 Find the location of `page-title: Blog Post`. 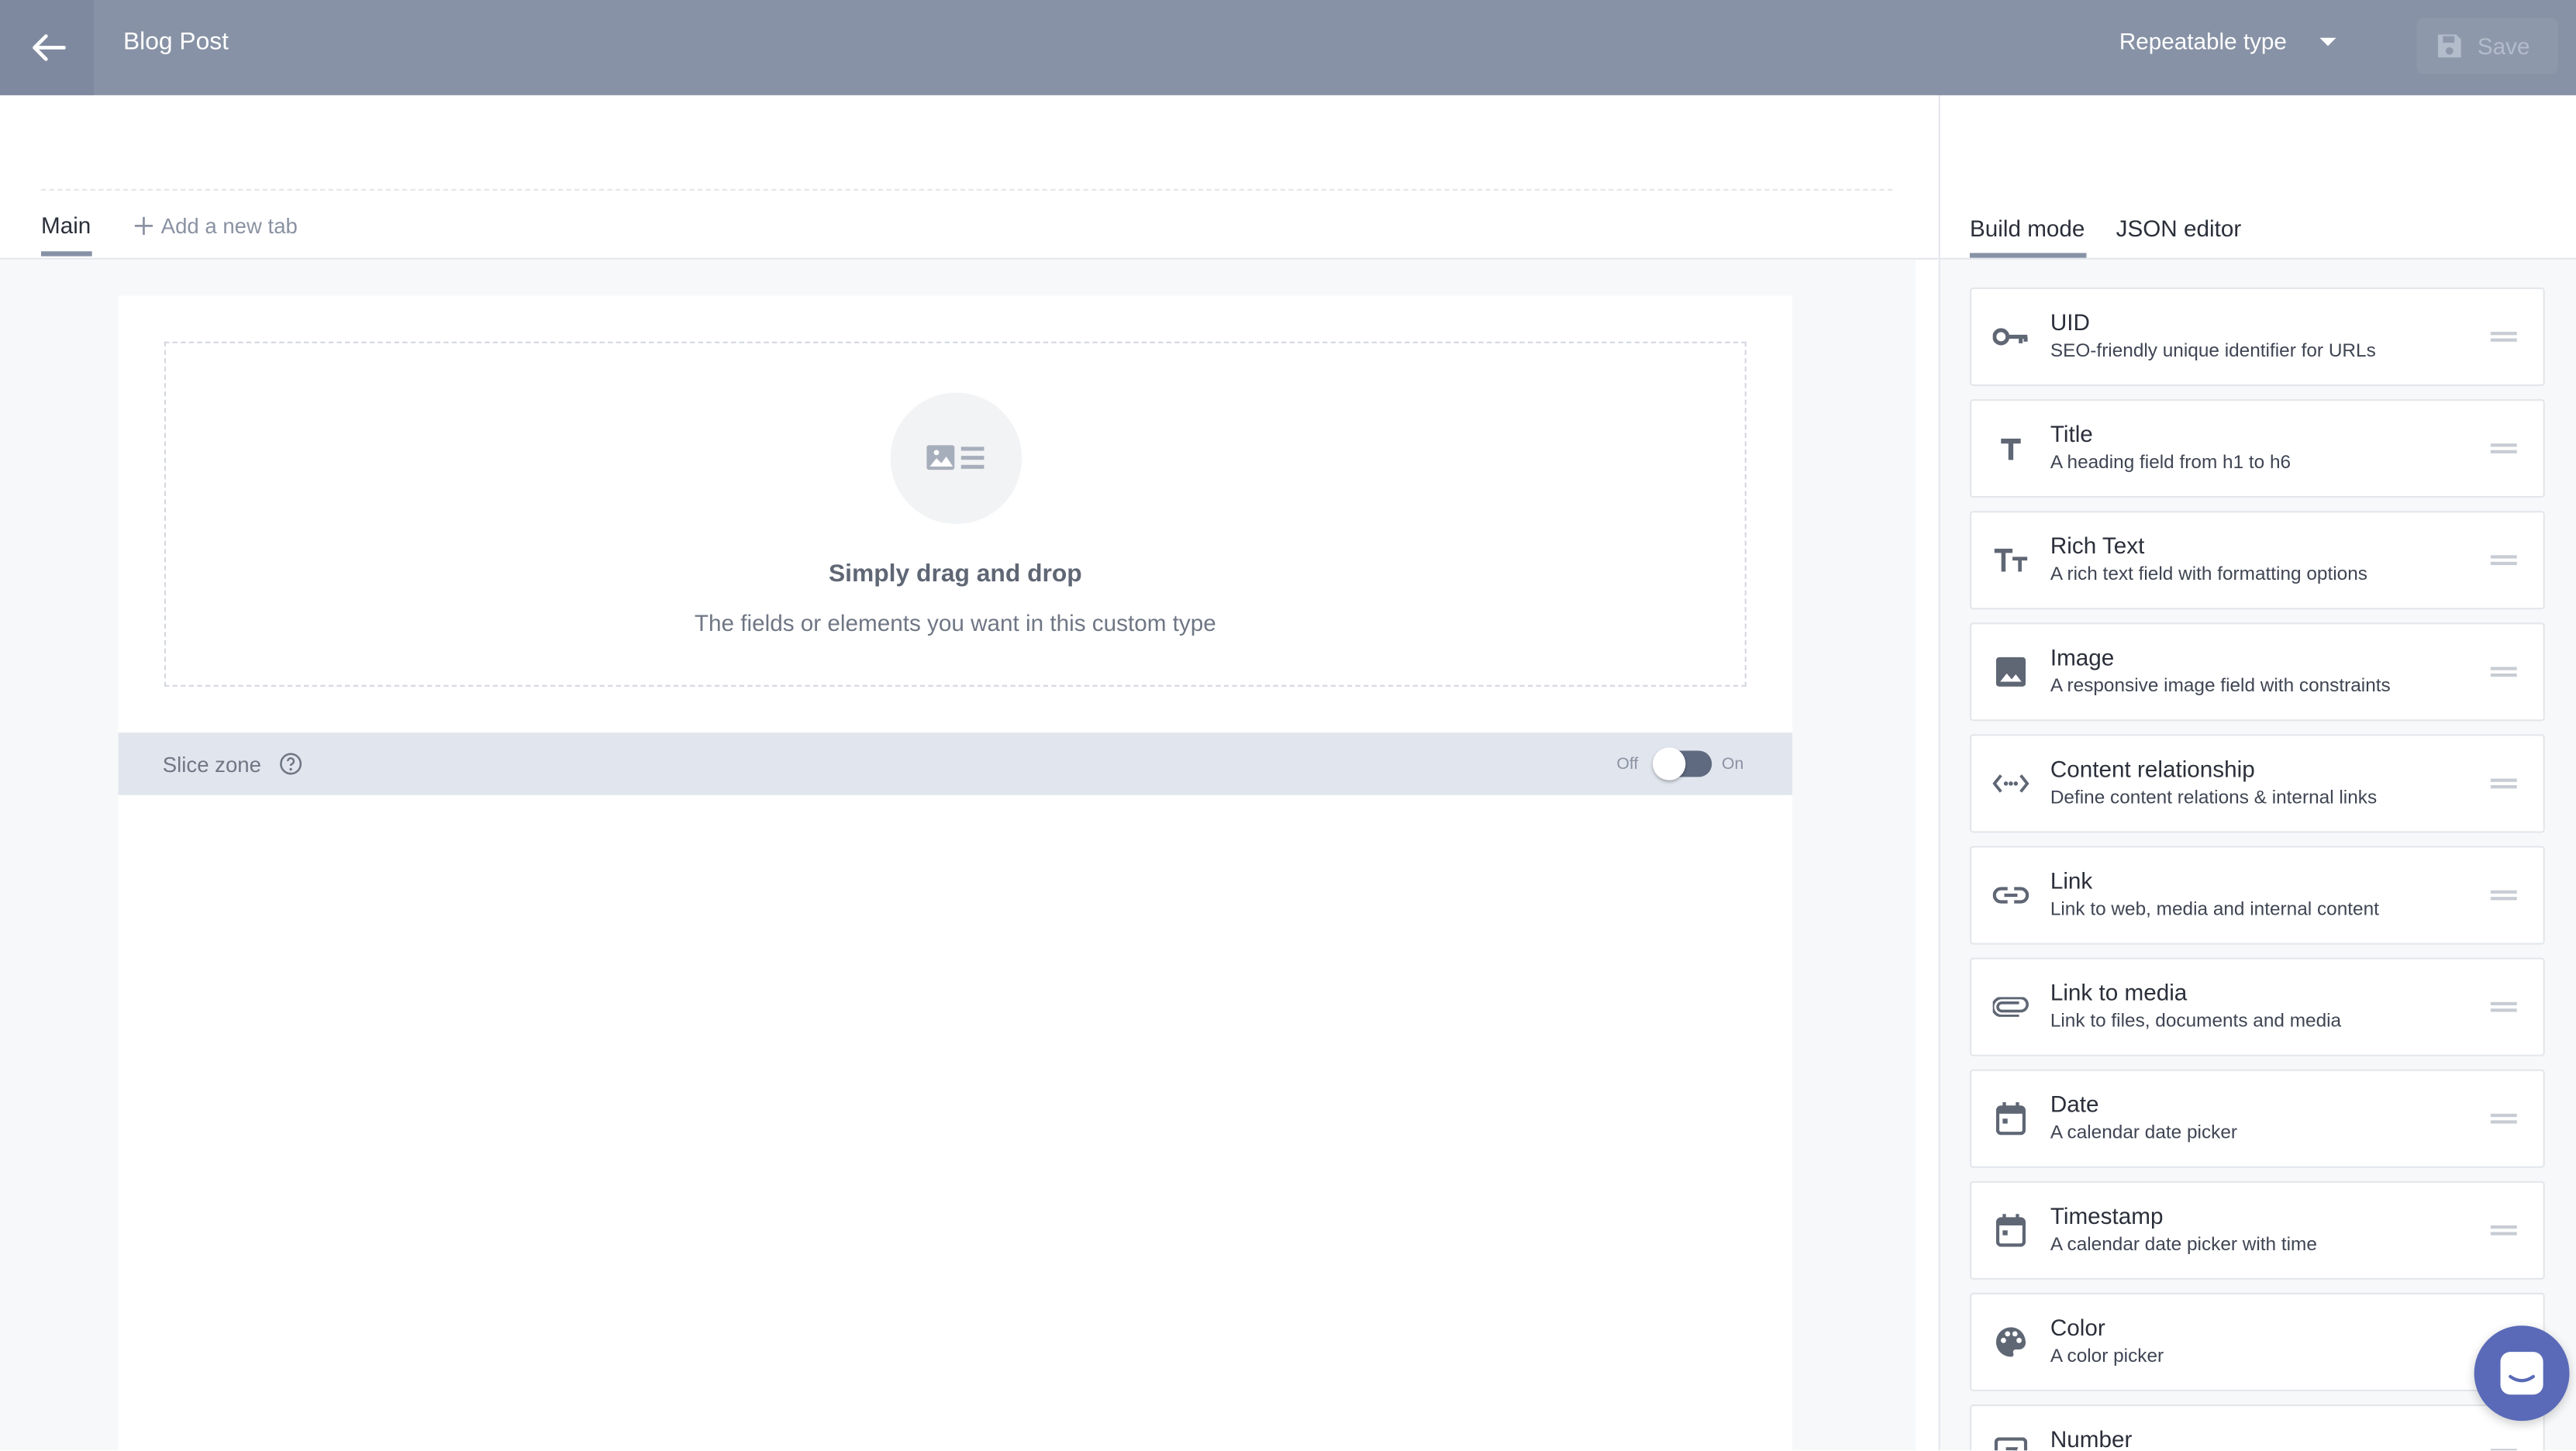

page-title: Blog Post is located at coordinates (175, 43).